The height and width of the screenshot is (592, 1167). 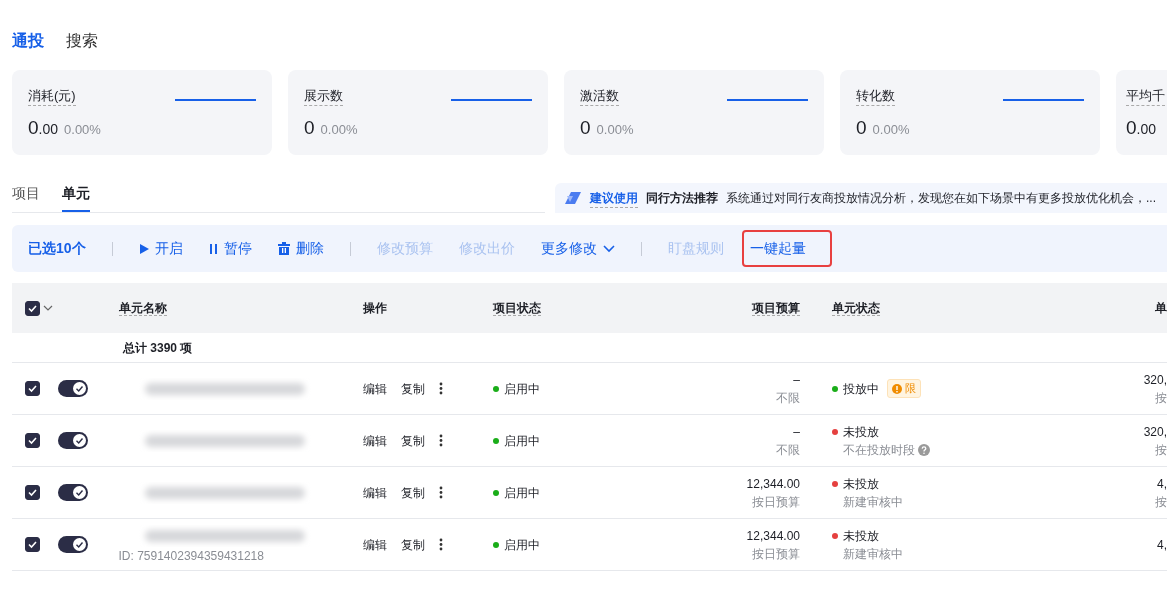 I want to click on select-all-checkbox, so click(x=32, y=308).